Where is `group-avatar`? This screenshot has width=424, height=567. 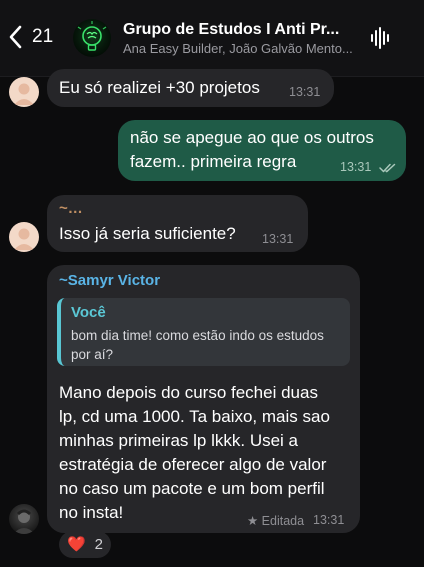 group-avatar is located at coordinates (92, 38).